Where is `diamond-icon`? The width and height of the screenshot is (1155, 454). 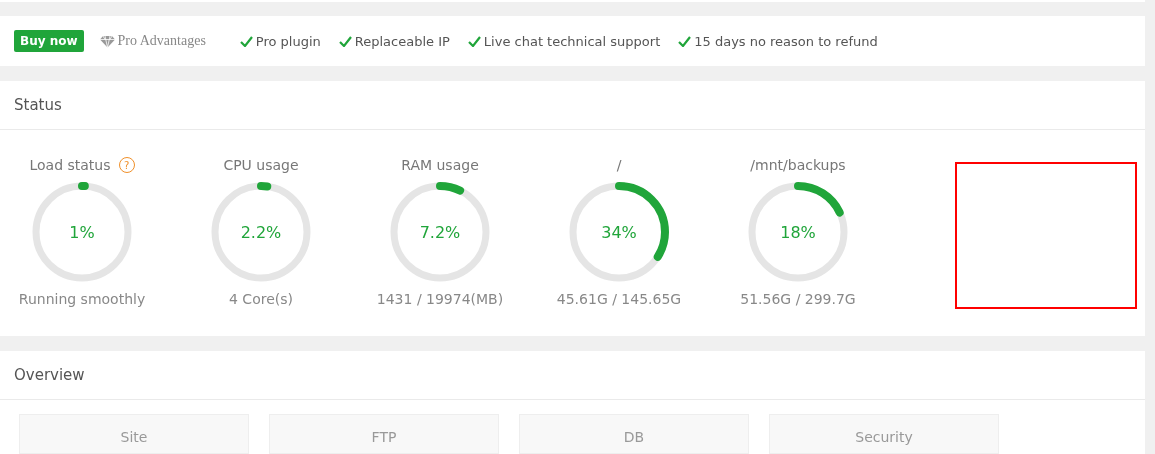 diamond-icon is located at coordinates (107, 41).